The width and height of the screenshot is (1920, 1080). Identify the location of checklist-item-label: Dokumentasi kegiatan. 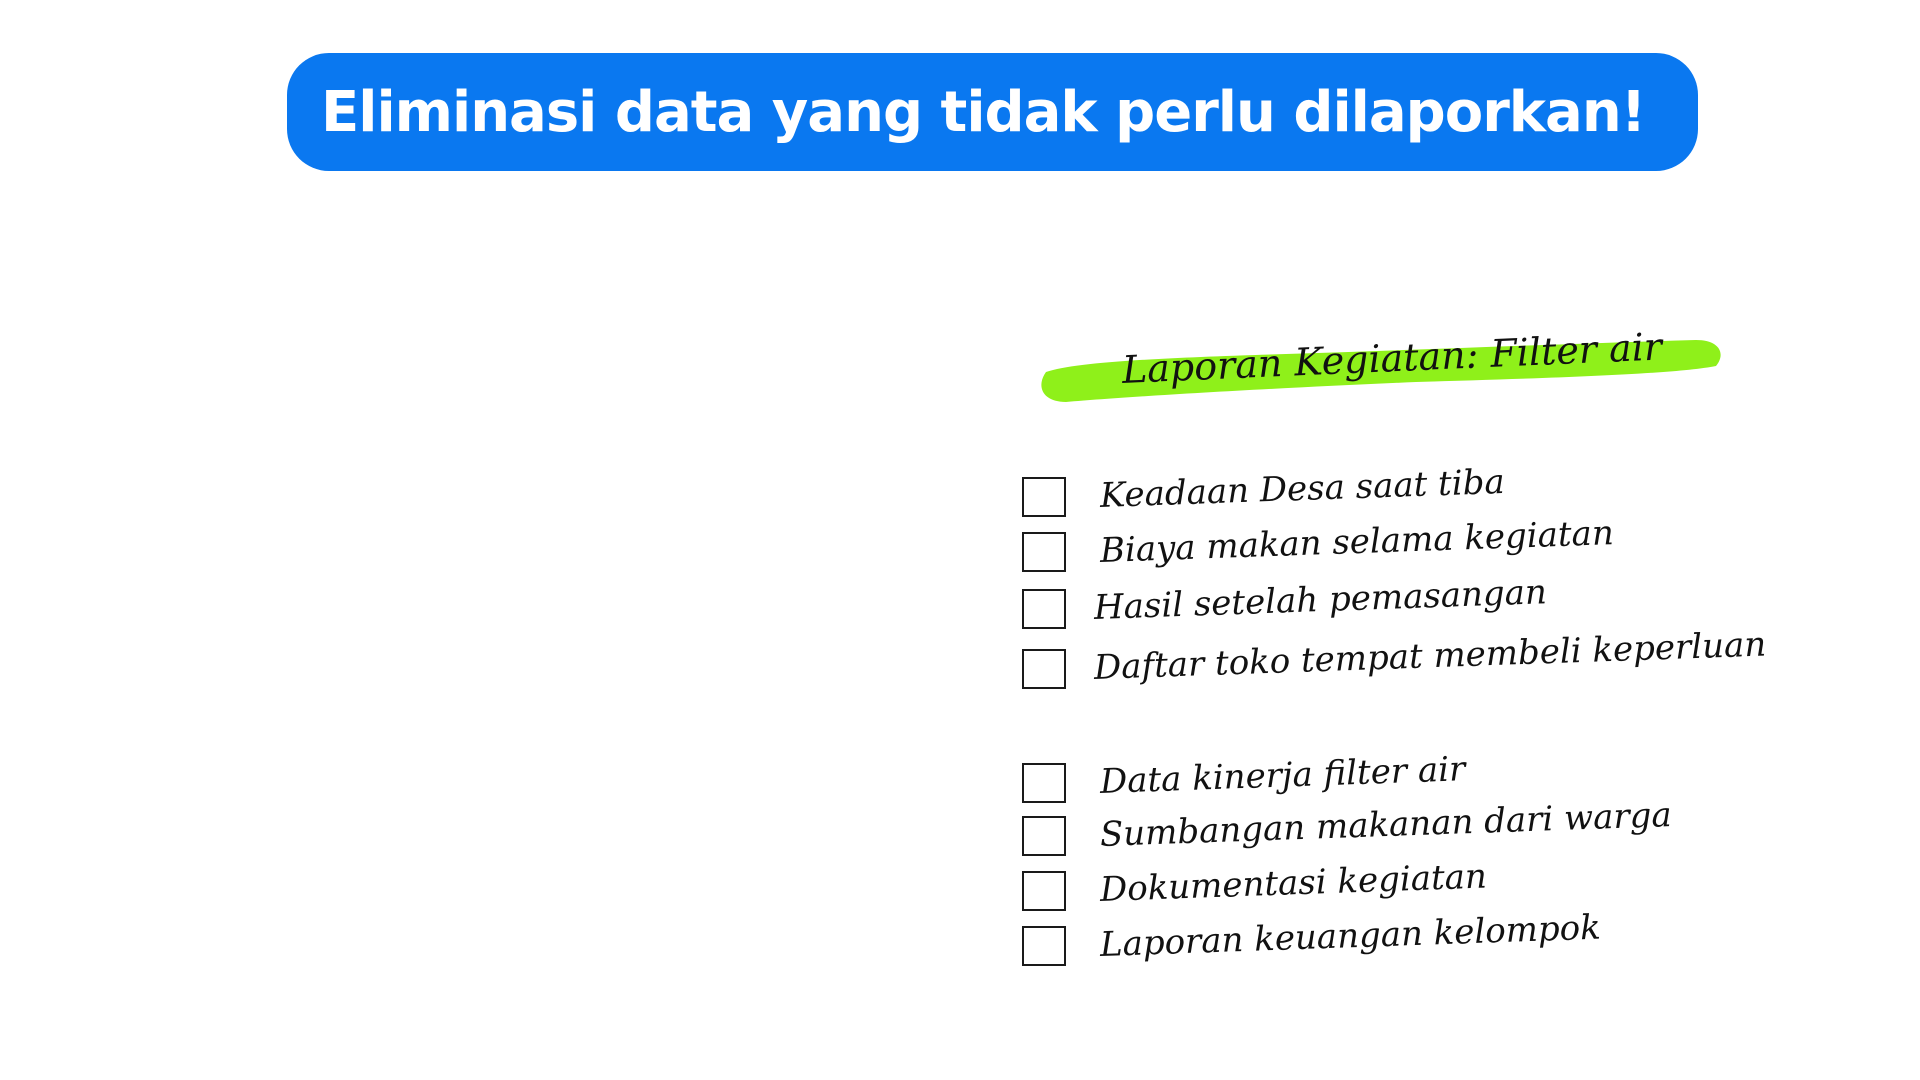
(1293, 883).